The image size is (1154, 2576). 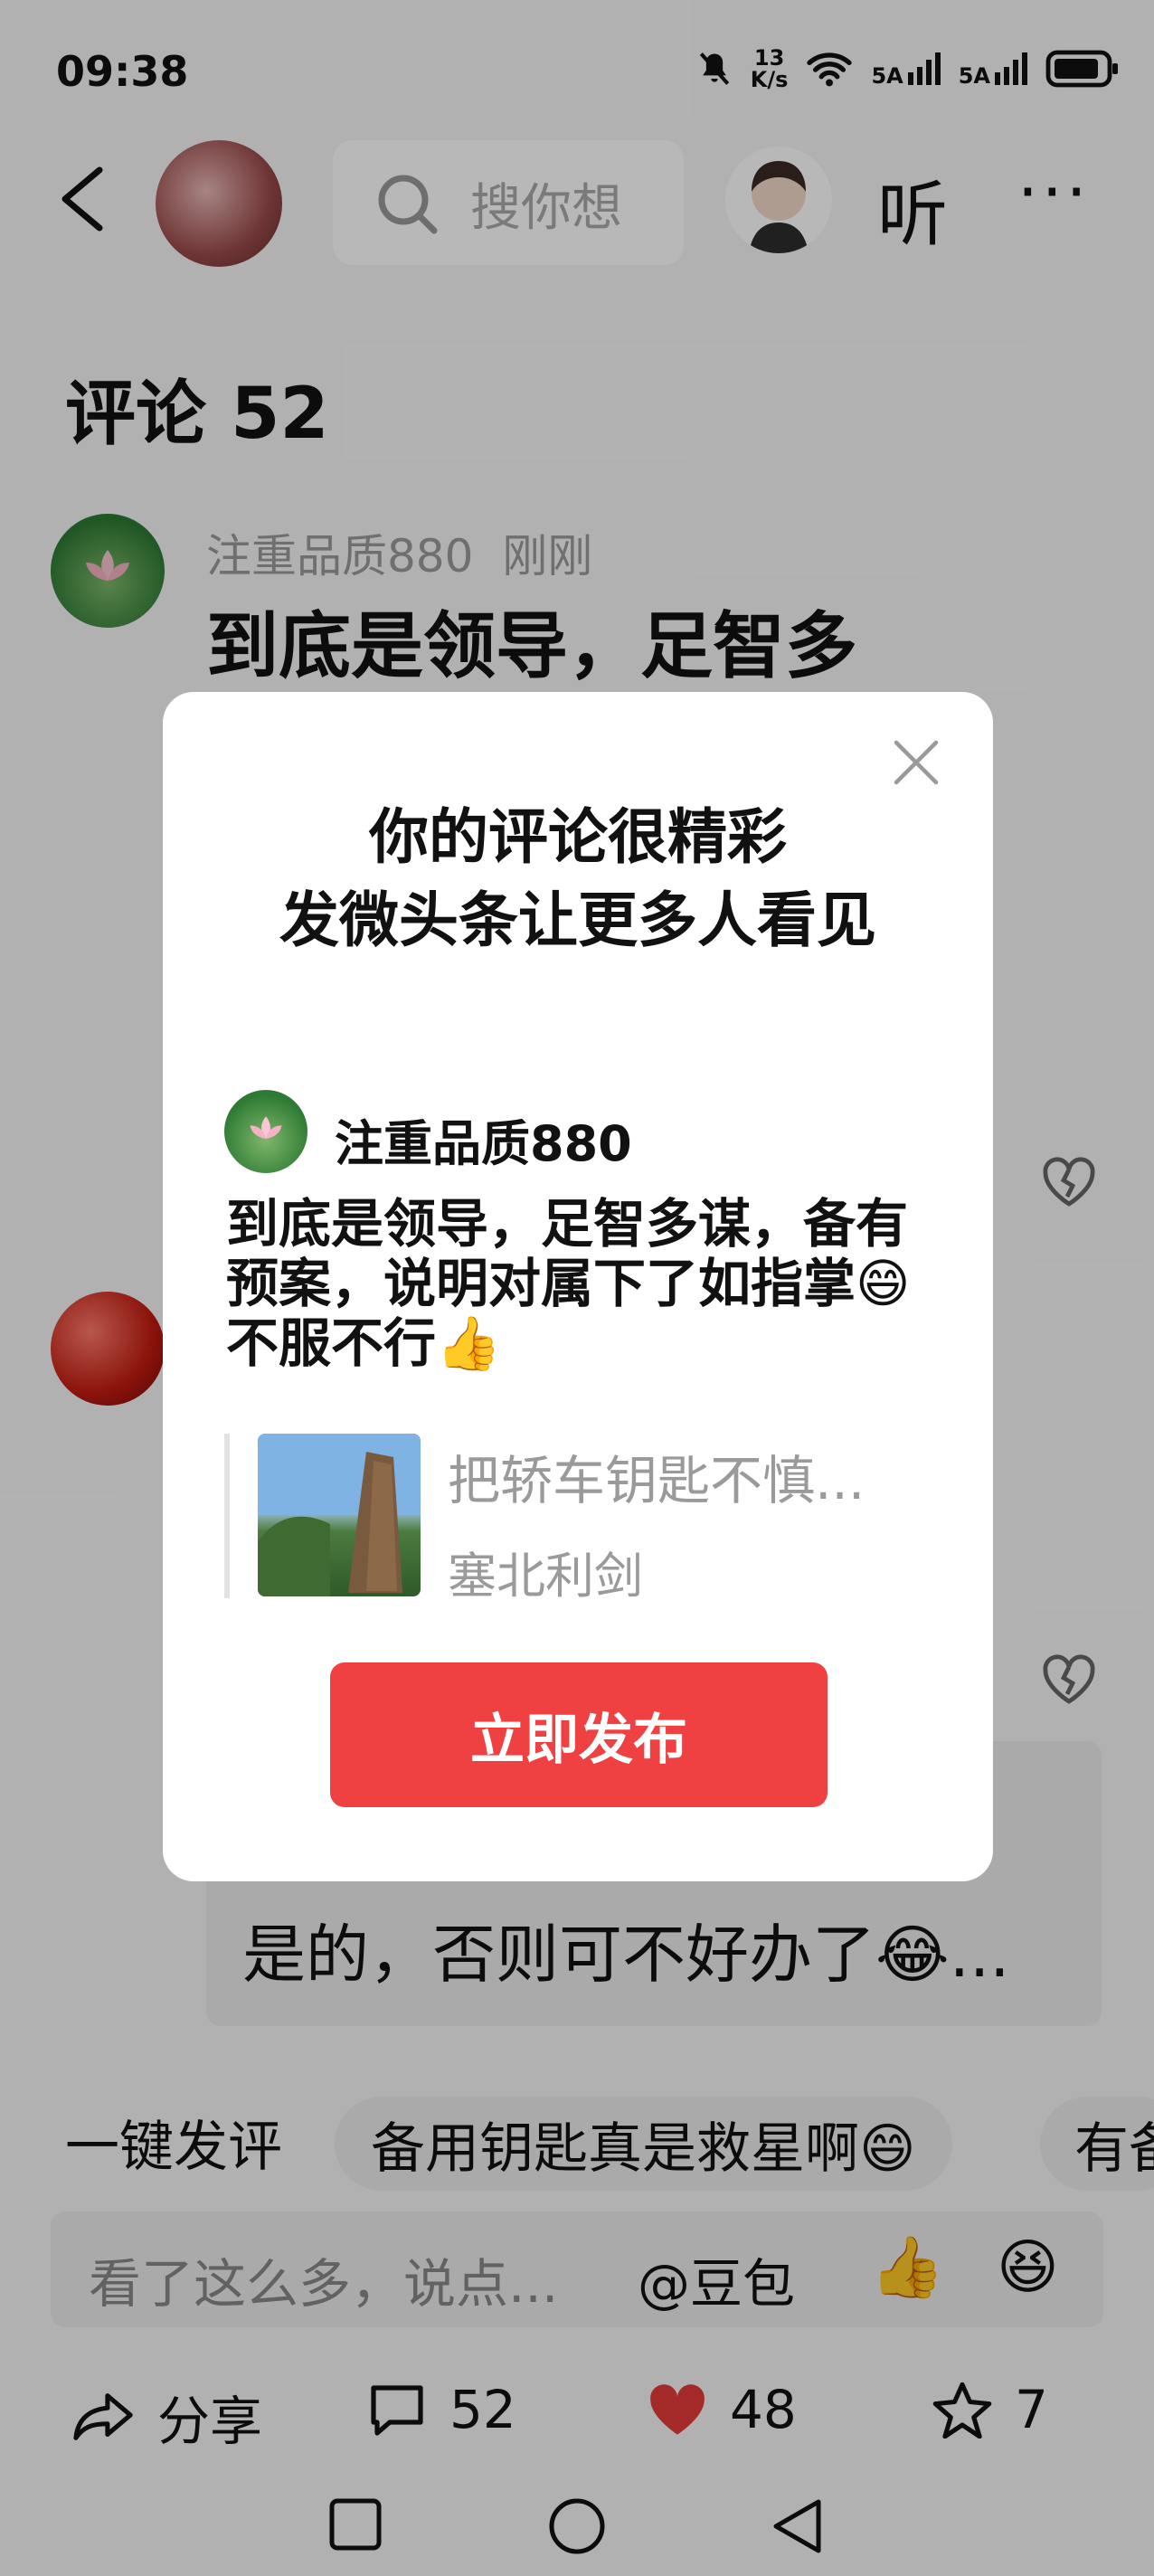 I want to click on publish-button: 立即发布, so click(x=579, y=1734).